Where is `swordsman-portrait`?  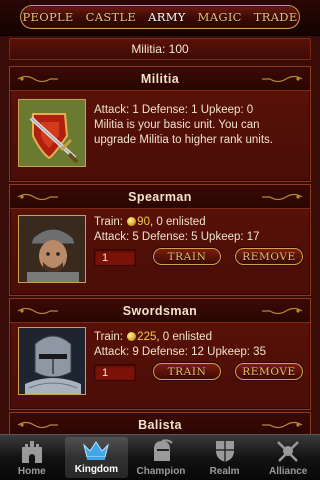 swordsman-portrait is located at coordinates (52, 361).